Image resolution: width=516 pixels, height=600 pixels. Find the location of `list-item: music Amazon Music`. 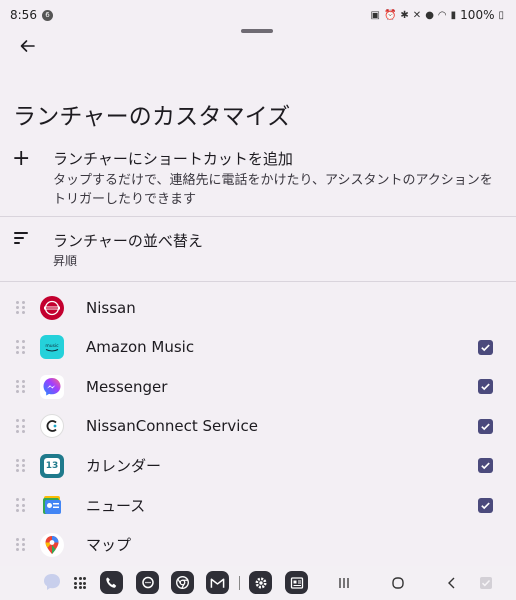

list-item: music Amazon Music is located at coordinates (258, 348).